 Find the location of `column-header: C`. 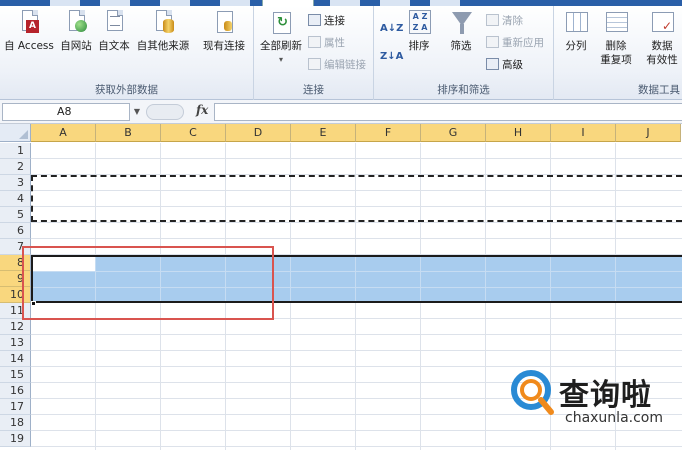

column-header: C is located at coordinates (193, 133).